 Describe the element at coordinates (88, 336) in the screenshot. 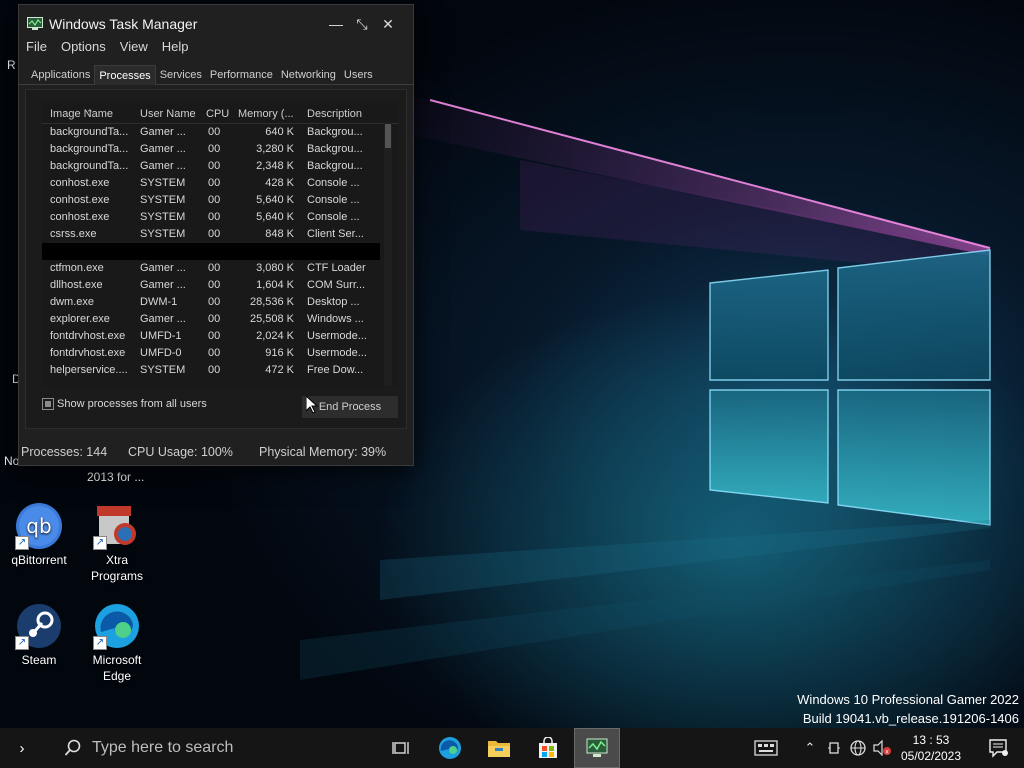

I see `process-name: fontdrvhost.exe` at that location.